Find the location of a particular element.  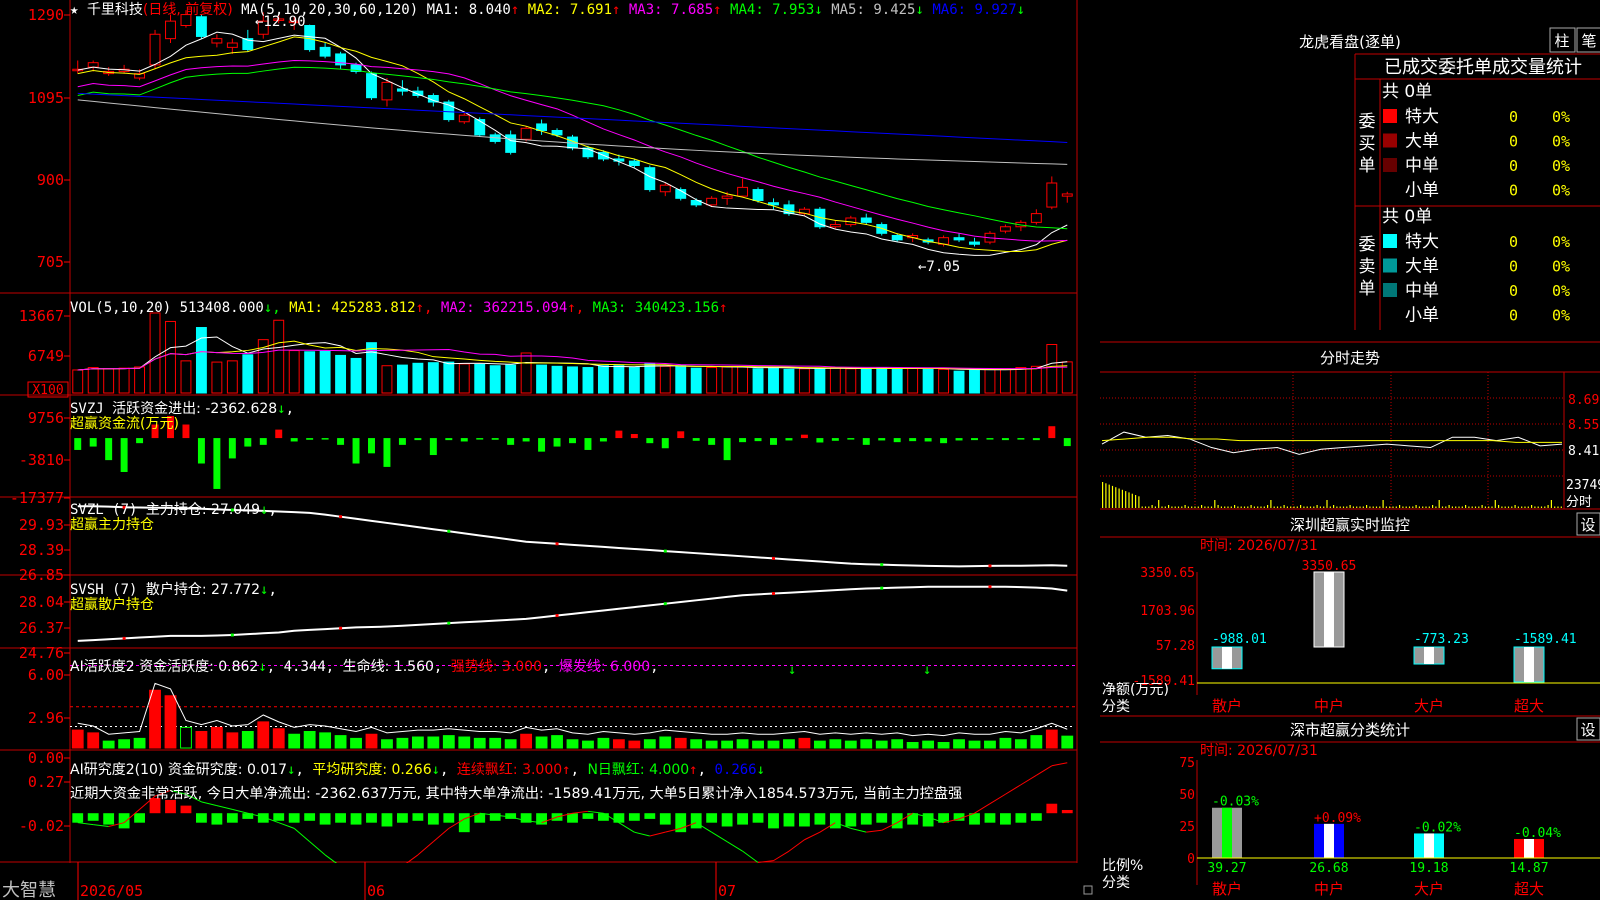

ai1-tick: 2.96 is located at coordinates (46, 718).